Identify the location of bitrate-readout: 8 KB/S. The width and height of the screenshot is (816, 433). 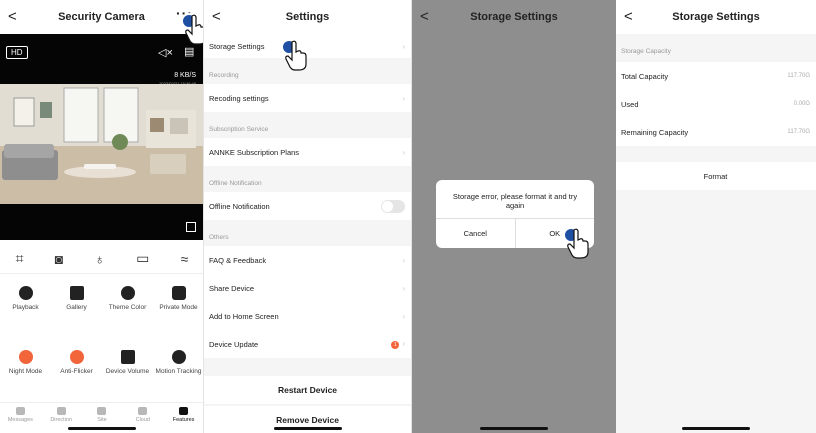
(185, 75).